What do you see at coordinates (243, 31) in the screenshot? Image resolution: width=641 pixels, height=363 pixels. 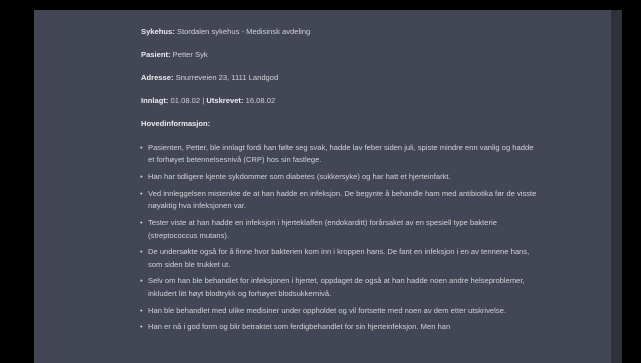 I see `field-value: Stordalen sykehus - Medisinsk avdeling` at bounding box center [243, 31].